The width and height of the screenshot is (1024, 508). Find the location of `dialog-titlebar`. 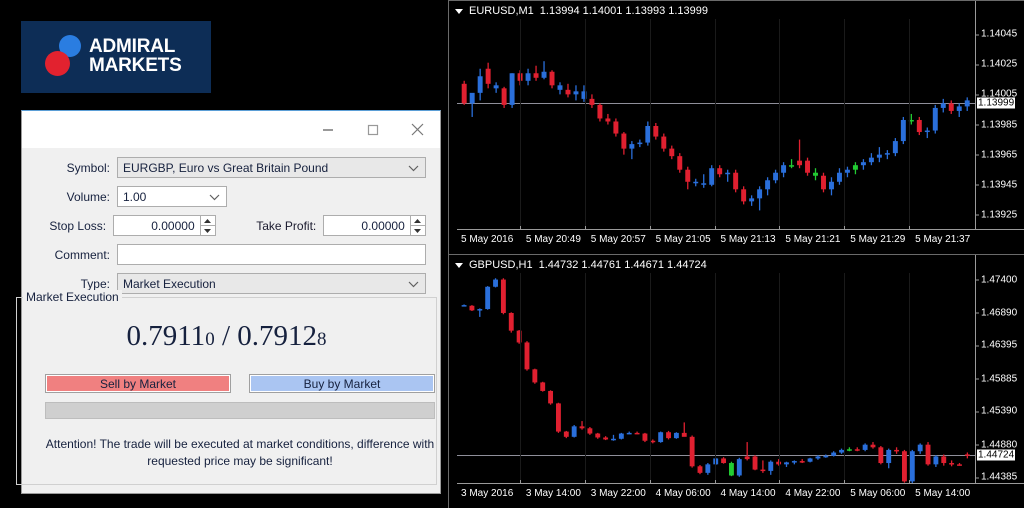

dialog-titlebar is located at coordinates (231, 129).